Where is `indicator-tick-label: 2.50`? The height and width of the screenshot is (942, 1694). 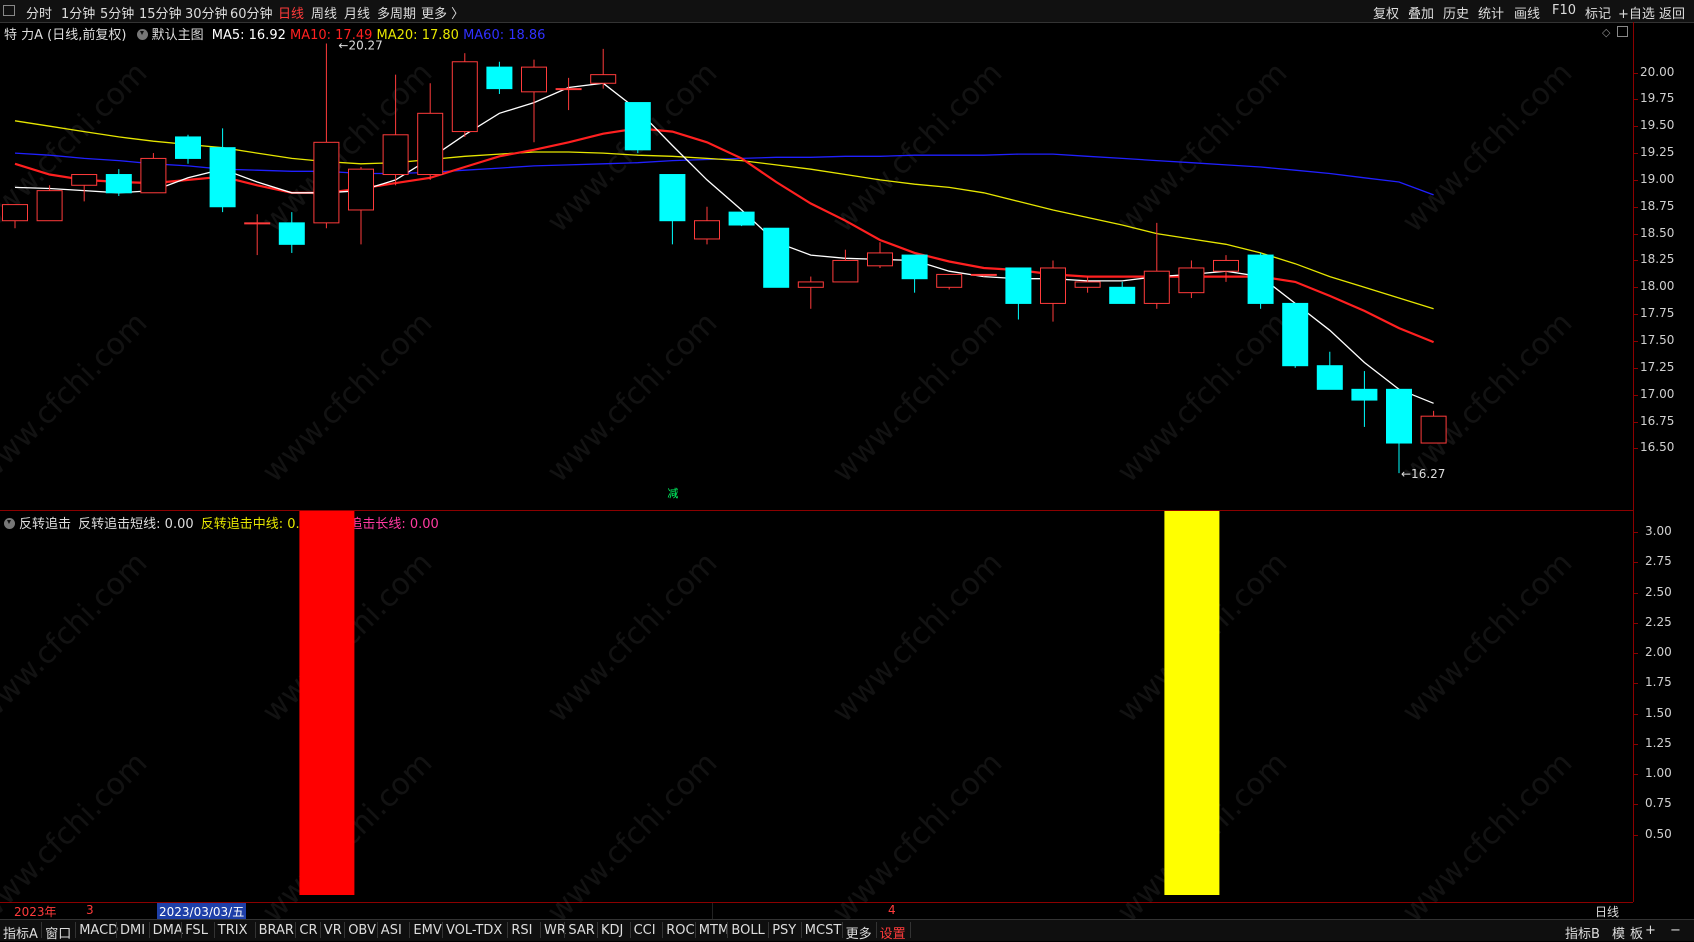
indicator-tick-label: 2.50 is located at coordinates (1658, 591).